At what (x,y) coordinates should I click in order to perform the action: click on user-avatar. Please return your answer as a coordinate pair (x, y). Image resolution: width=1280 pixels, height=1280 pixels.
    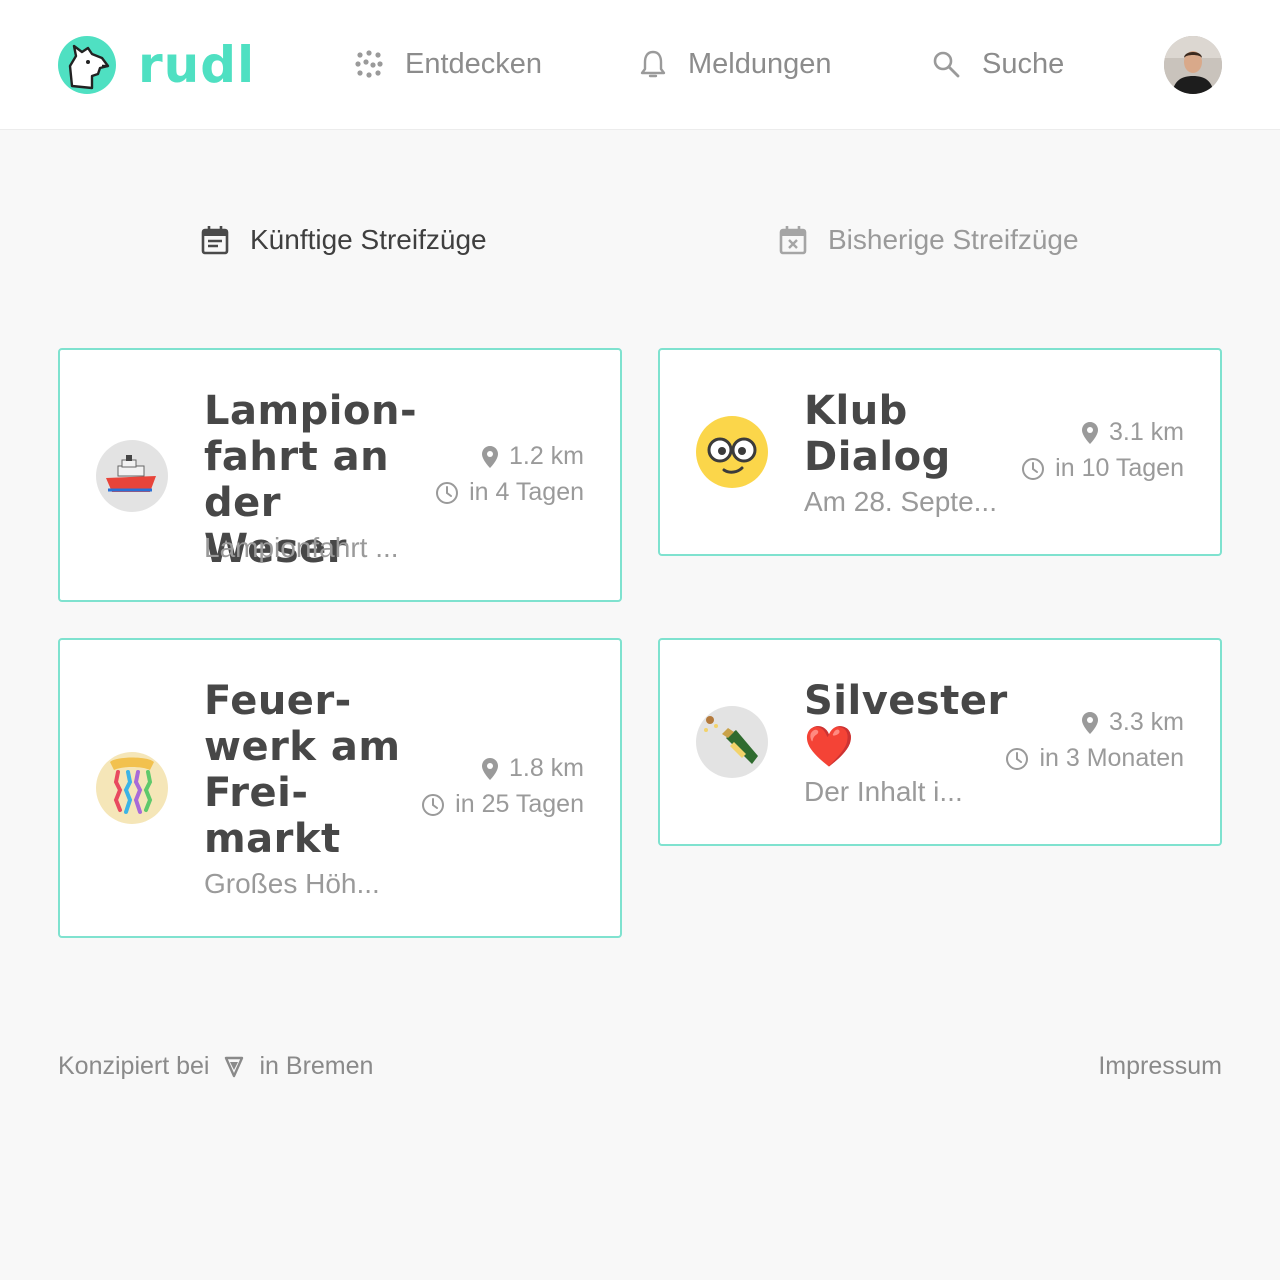
    Looking at the image, I should click on (1193, 65).